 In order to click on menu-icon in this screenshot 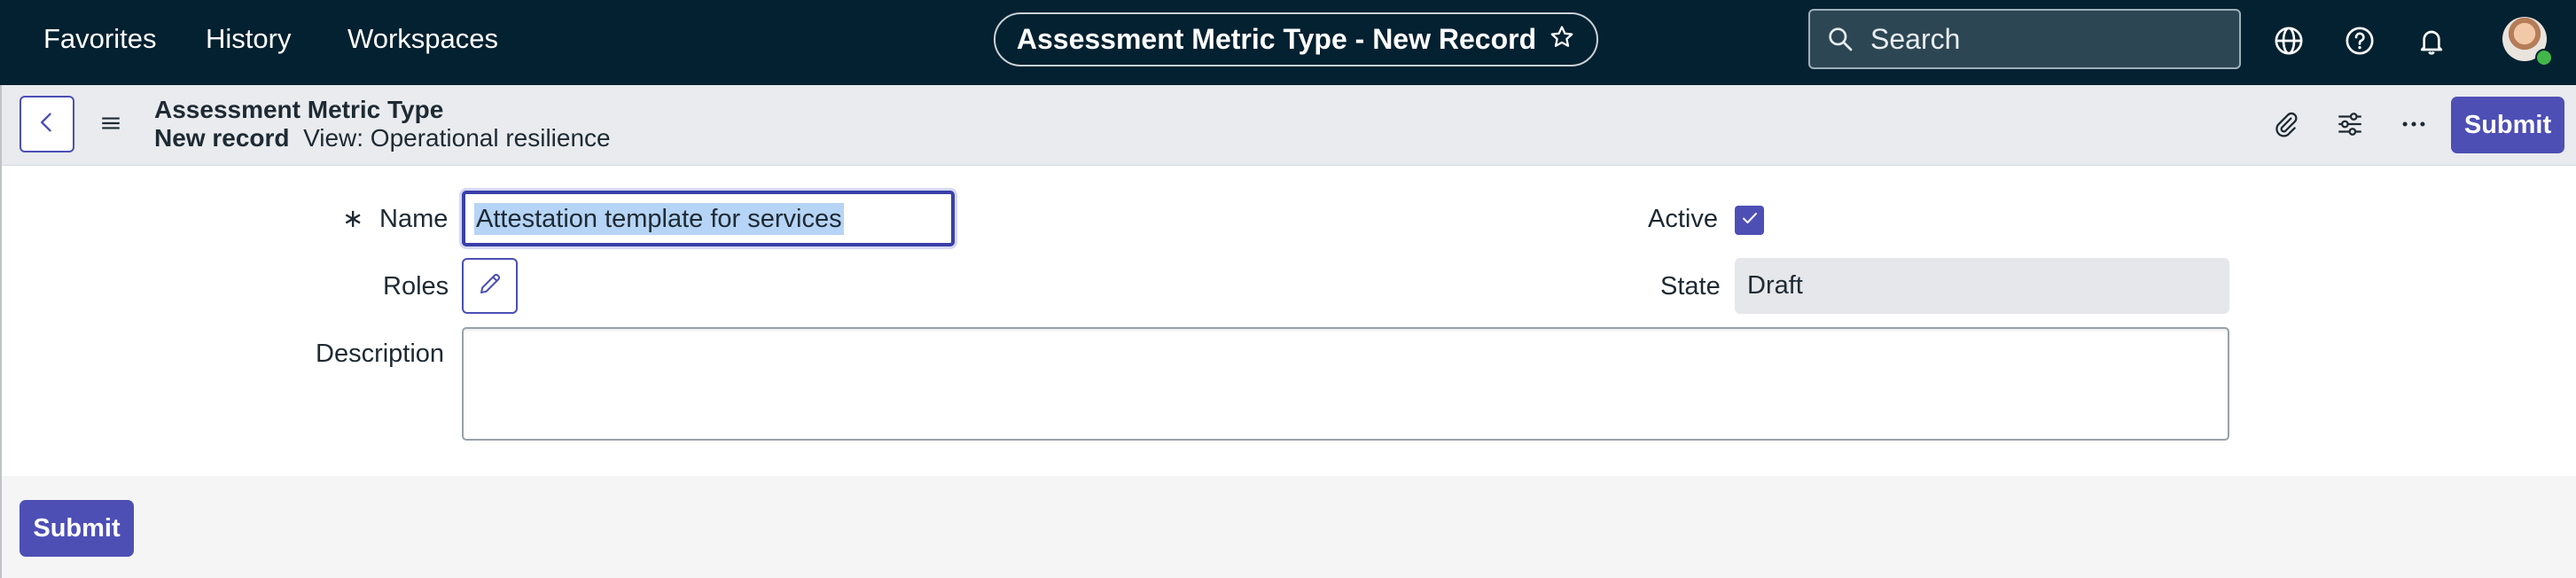, I will do `click(110, 125)`.